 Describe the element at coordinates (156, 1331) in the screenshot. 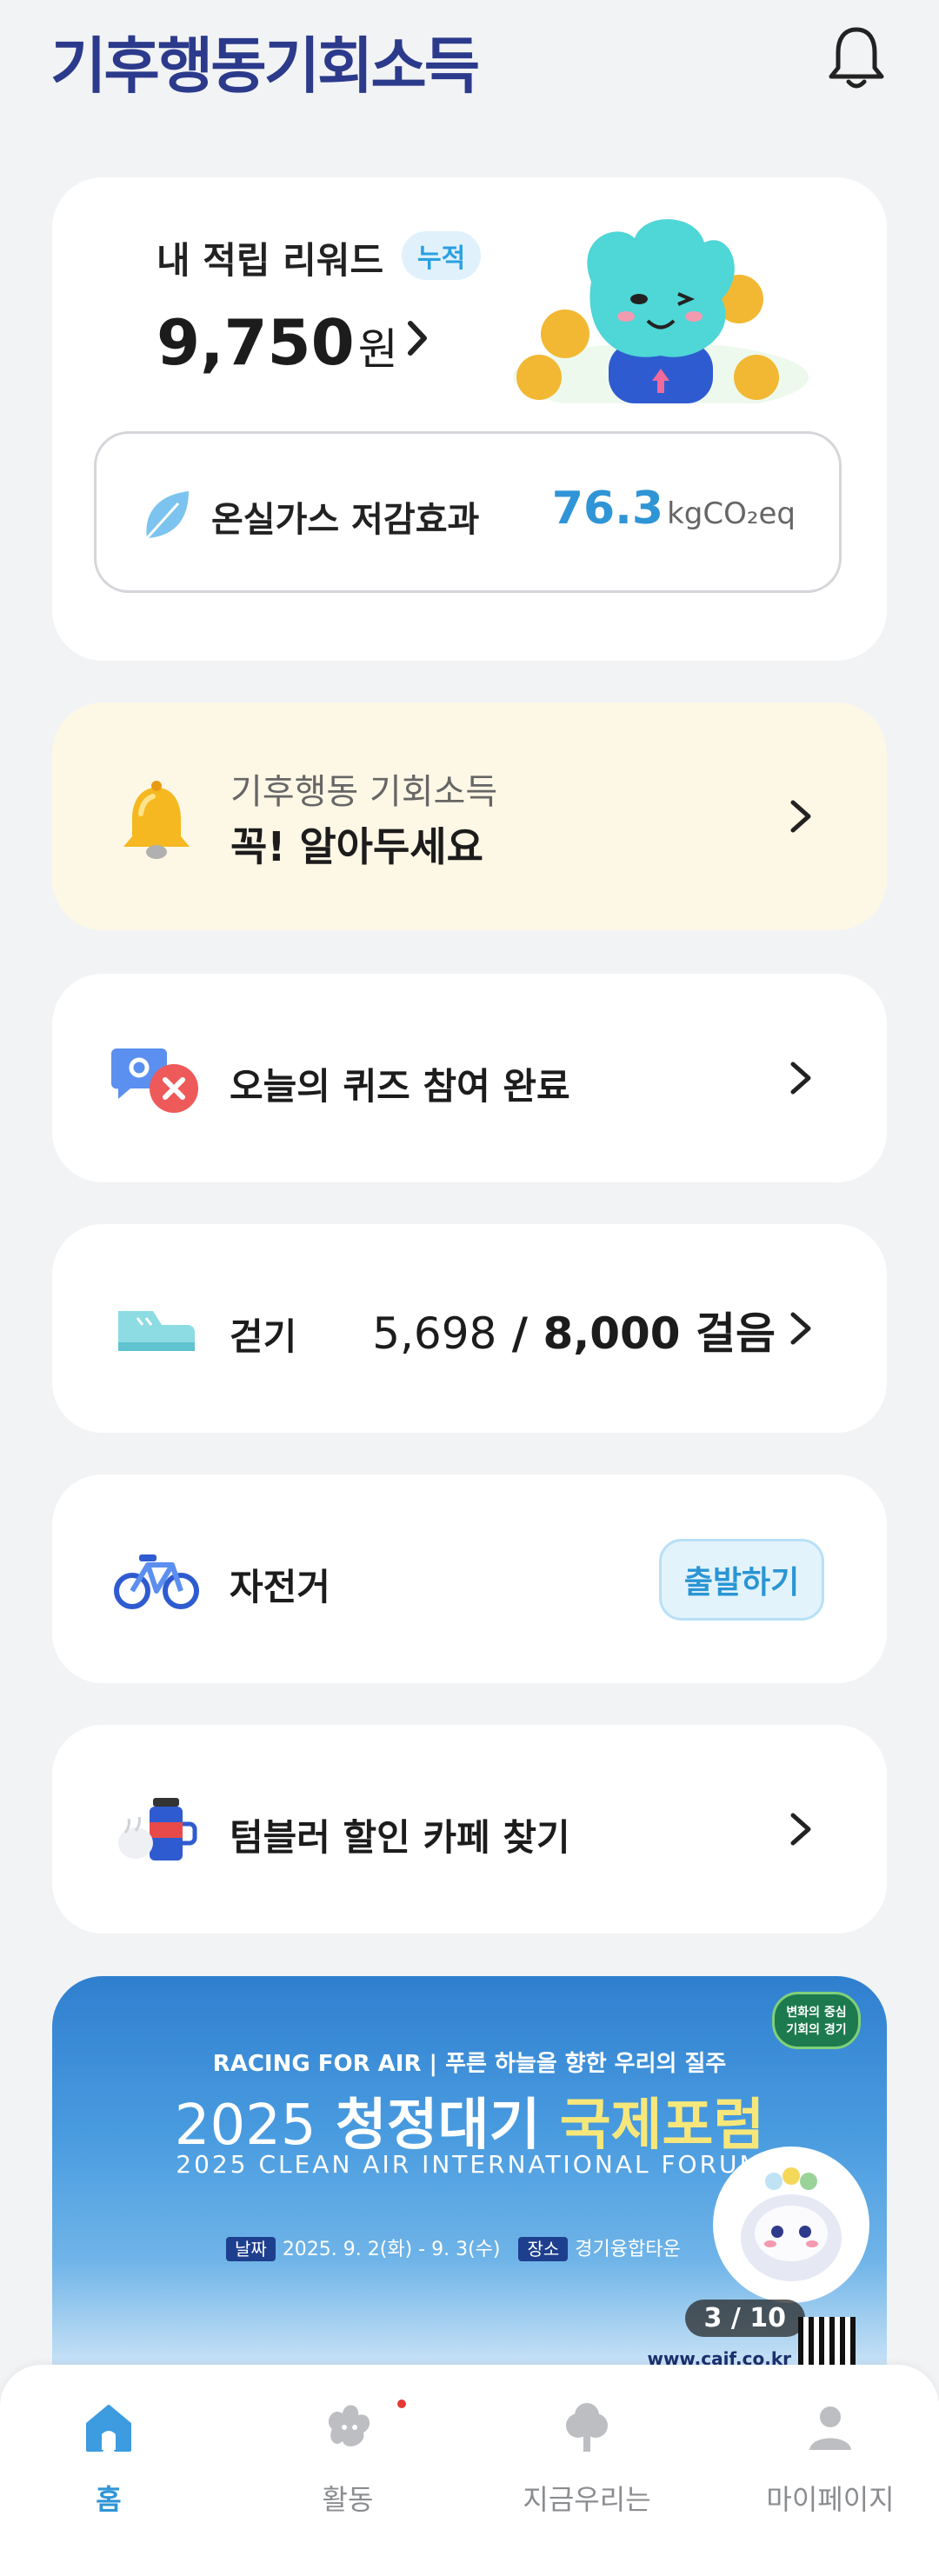

I see `shoe-icon` at that location.